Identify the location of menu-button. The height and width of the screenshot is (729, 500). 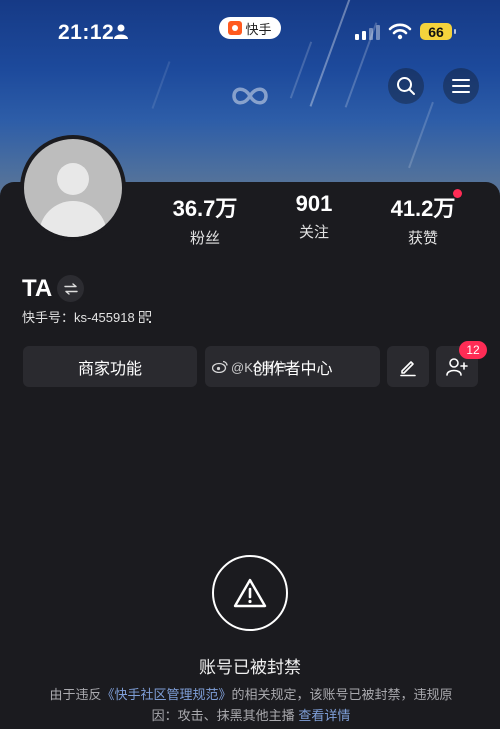
(461, 86).